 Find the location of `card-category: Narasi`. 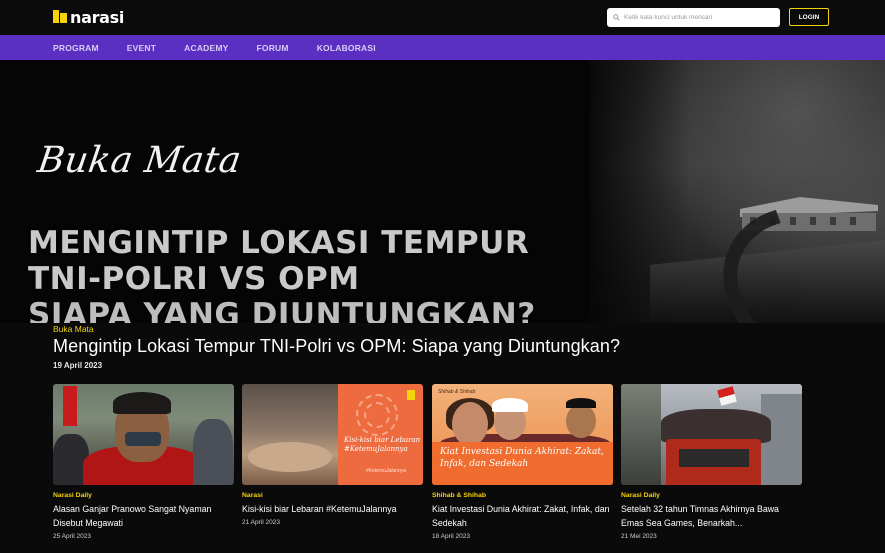

card-category: Narasi is located at coordinates (332, 495).